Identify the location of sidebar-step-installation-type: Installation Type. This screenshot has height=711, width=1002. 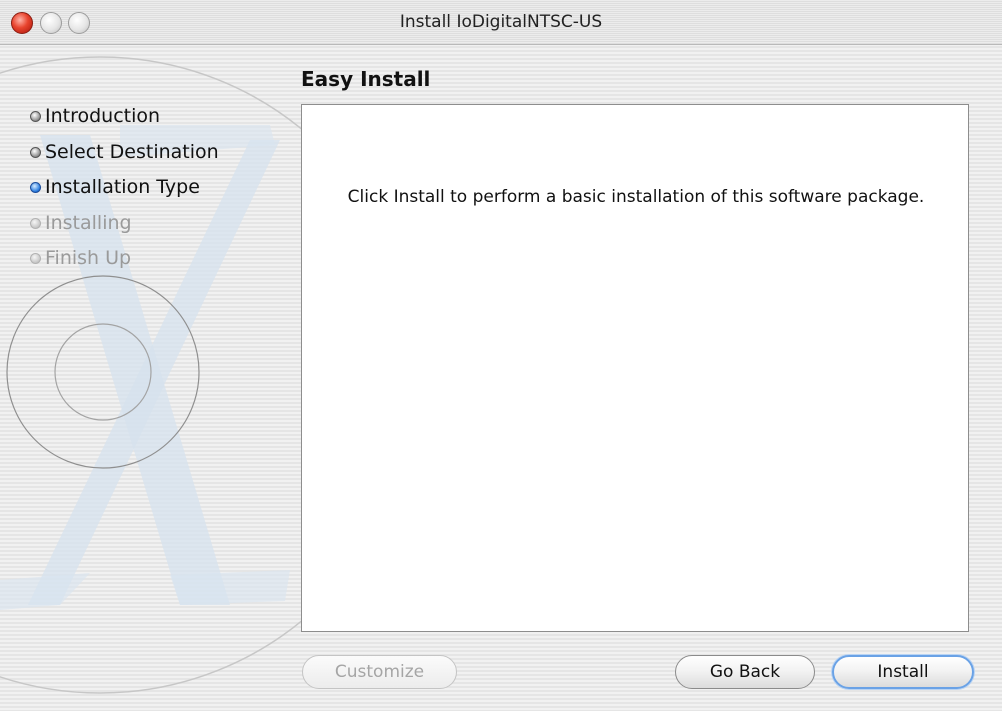
(115, 187).